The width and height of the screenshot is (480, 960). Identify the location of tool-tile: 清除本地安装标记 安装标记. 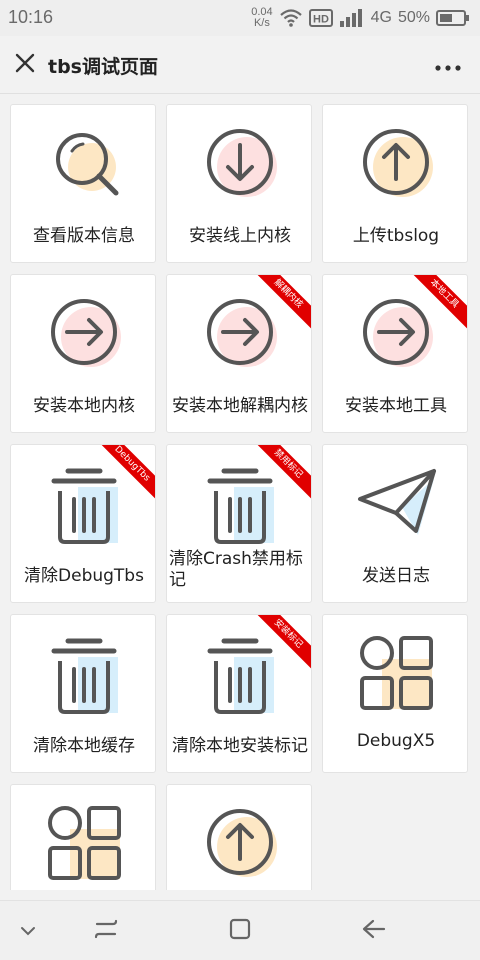
(239, 693).